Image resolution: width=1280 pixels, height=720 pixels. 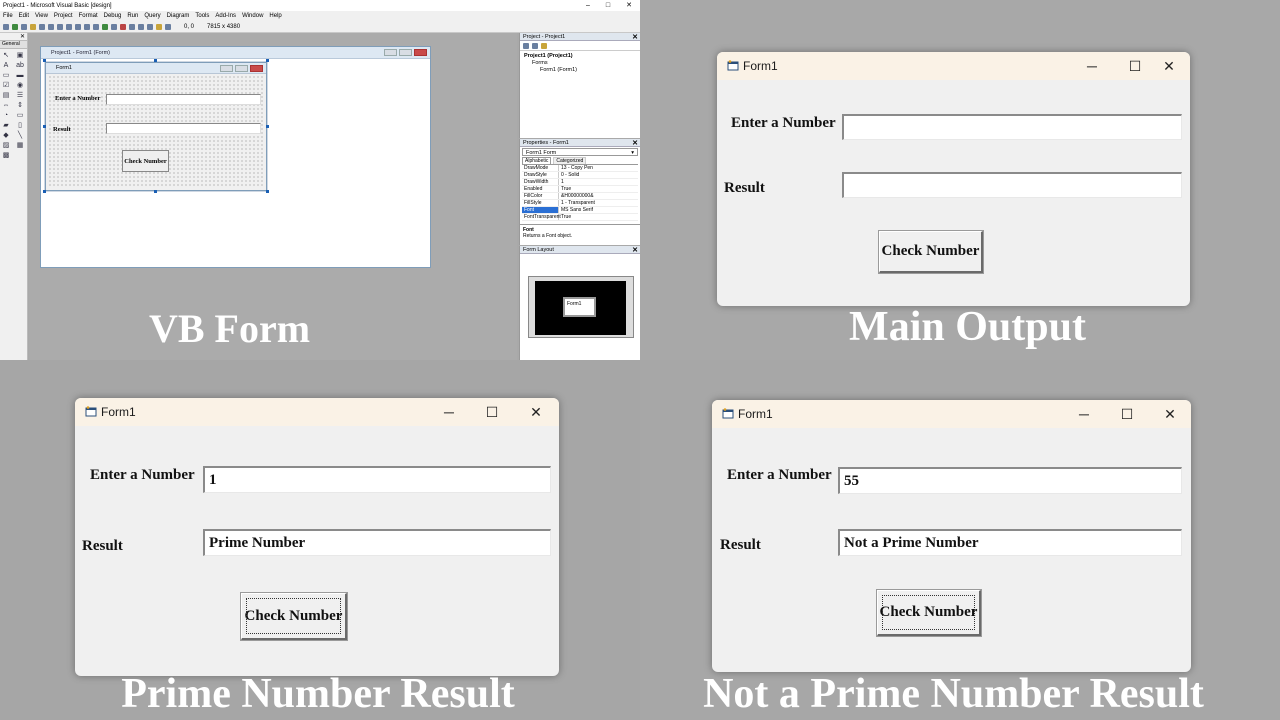 What do you see at coordinates (202, 16) in the screenshot?
I see `menu-tools: Tools` at bounding box center [202, 16].